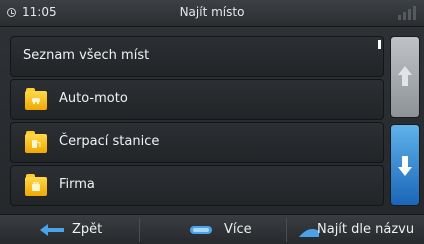  I want to click on back-arrow-icon, so click(52, 230).